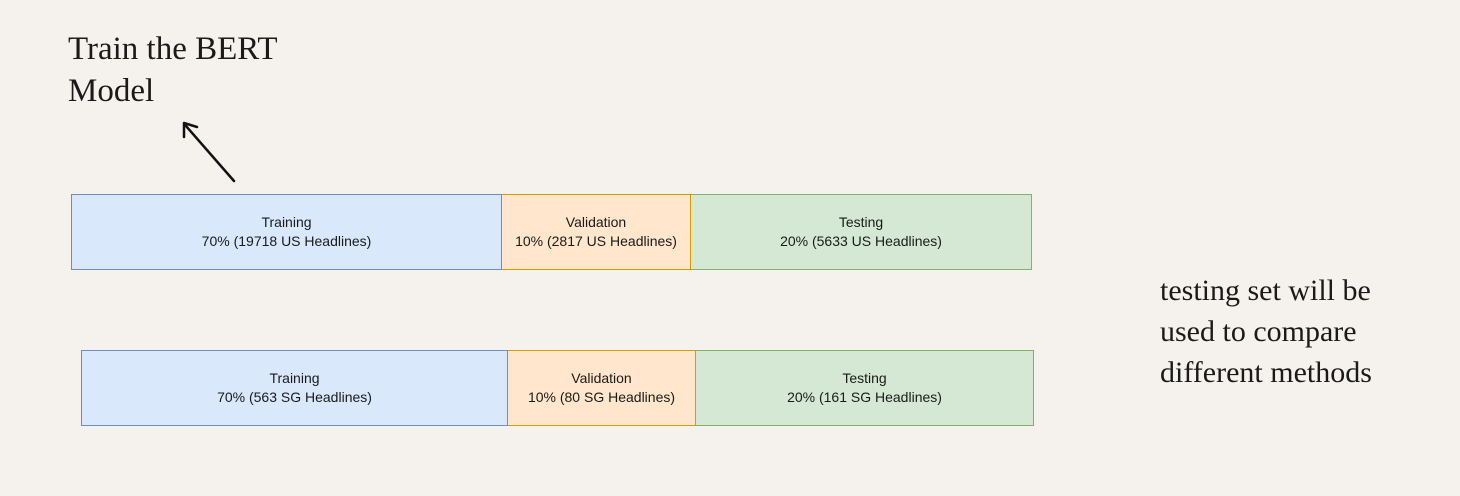 The image size is (1460, 496). Describe the element at coordinates (294, 397) in the screenshot. I see `sg-training-detail: 70% (563 SG Headlines)` at that location.